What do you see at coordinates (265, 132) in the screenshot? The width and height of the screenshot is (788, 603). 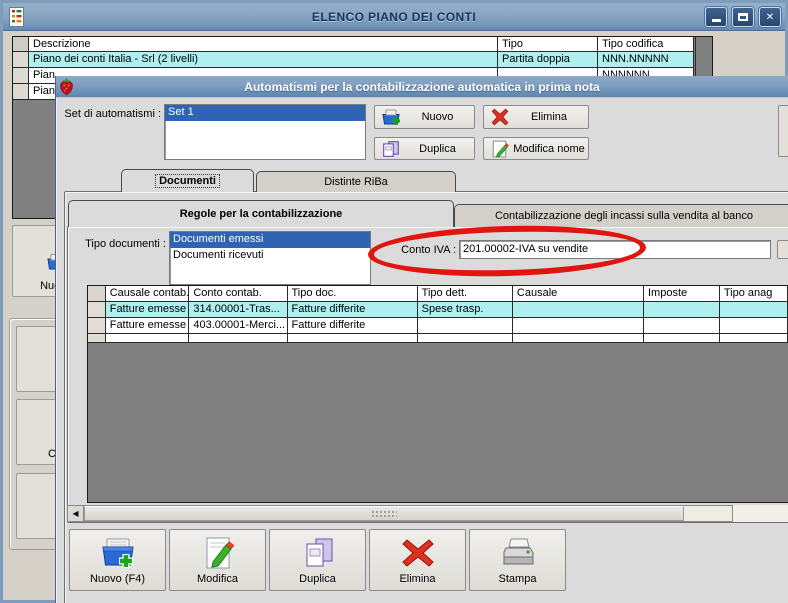 I see `set-automatismi-listbox: Set 1` at bounding box center [265, 132].